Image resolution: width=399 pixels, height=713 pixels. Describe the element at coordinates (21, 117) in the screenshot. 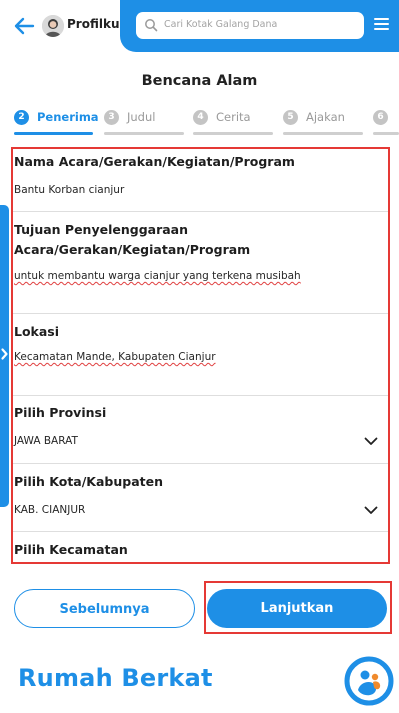

I see `step-number: 2` at that location.